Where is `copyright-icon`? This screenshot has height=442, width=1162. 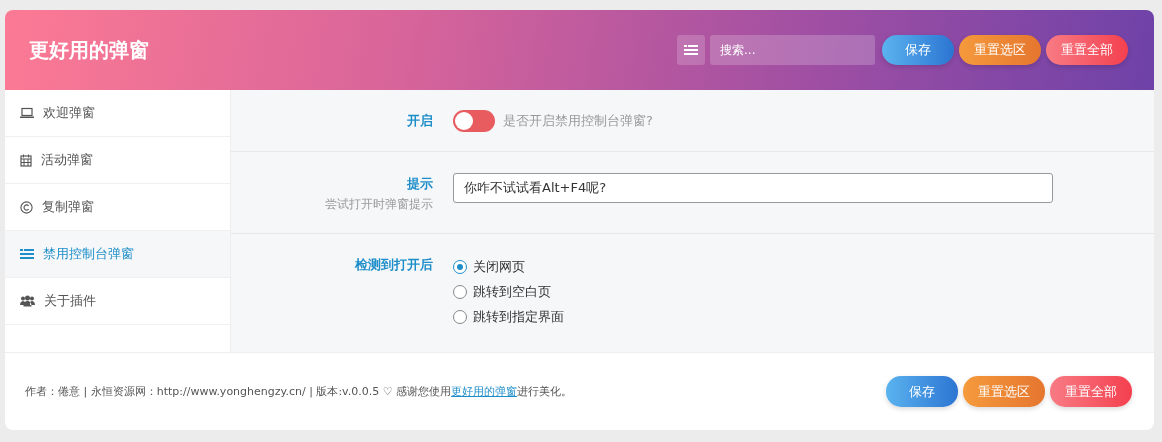
copyright-icon is located at coordinates (26, 207).